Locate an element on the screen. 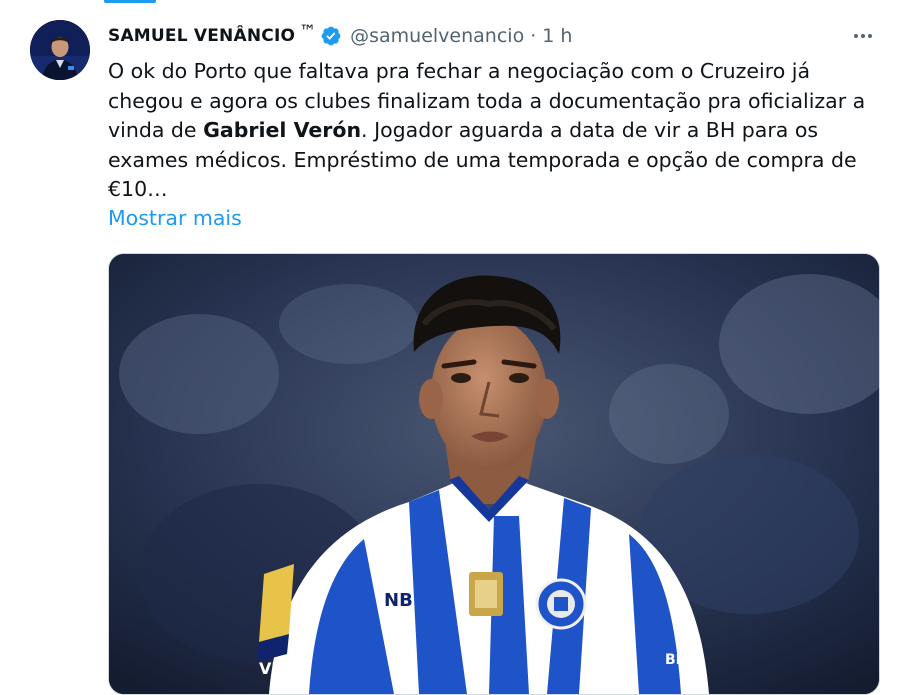 Image resolution: width=917 pixels, height=695 pixels. tweet-text-bold-name: Gabriel Verón is located at coordinates (282, 130).